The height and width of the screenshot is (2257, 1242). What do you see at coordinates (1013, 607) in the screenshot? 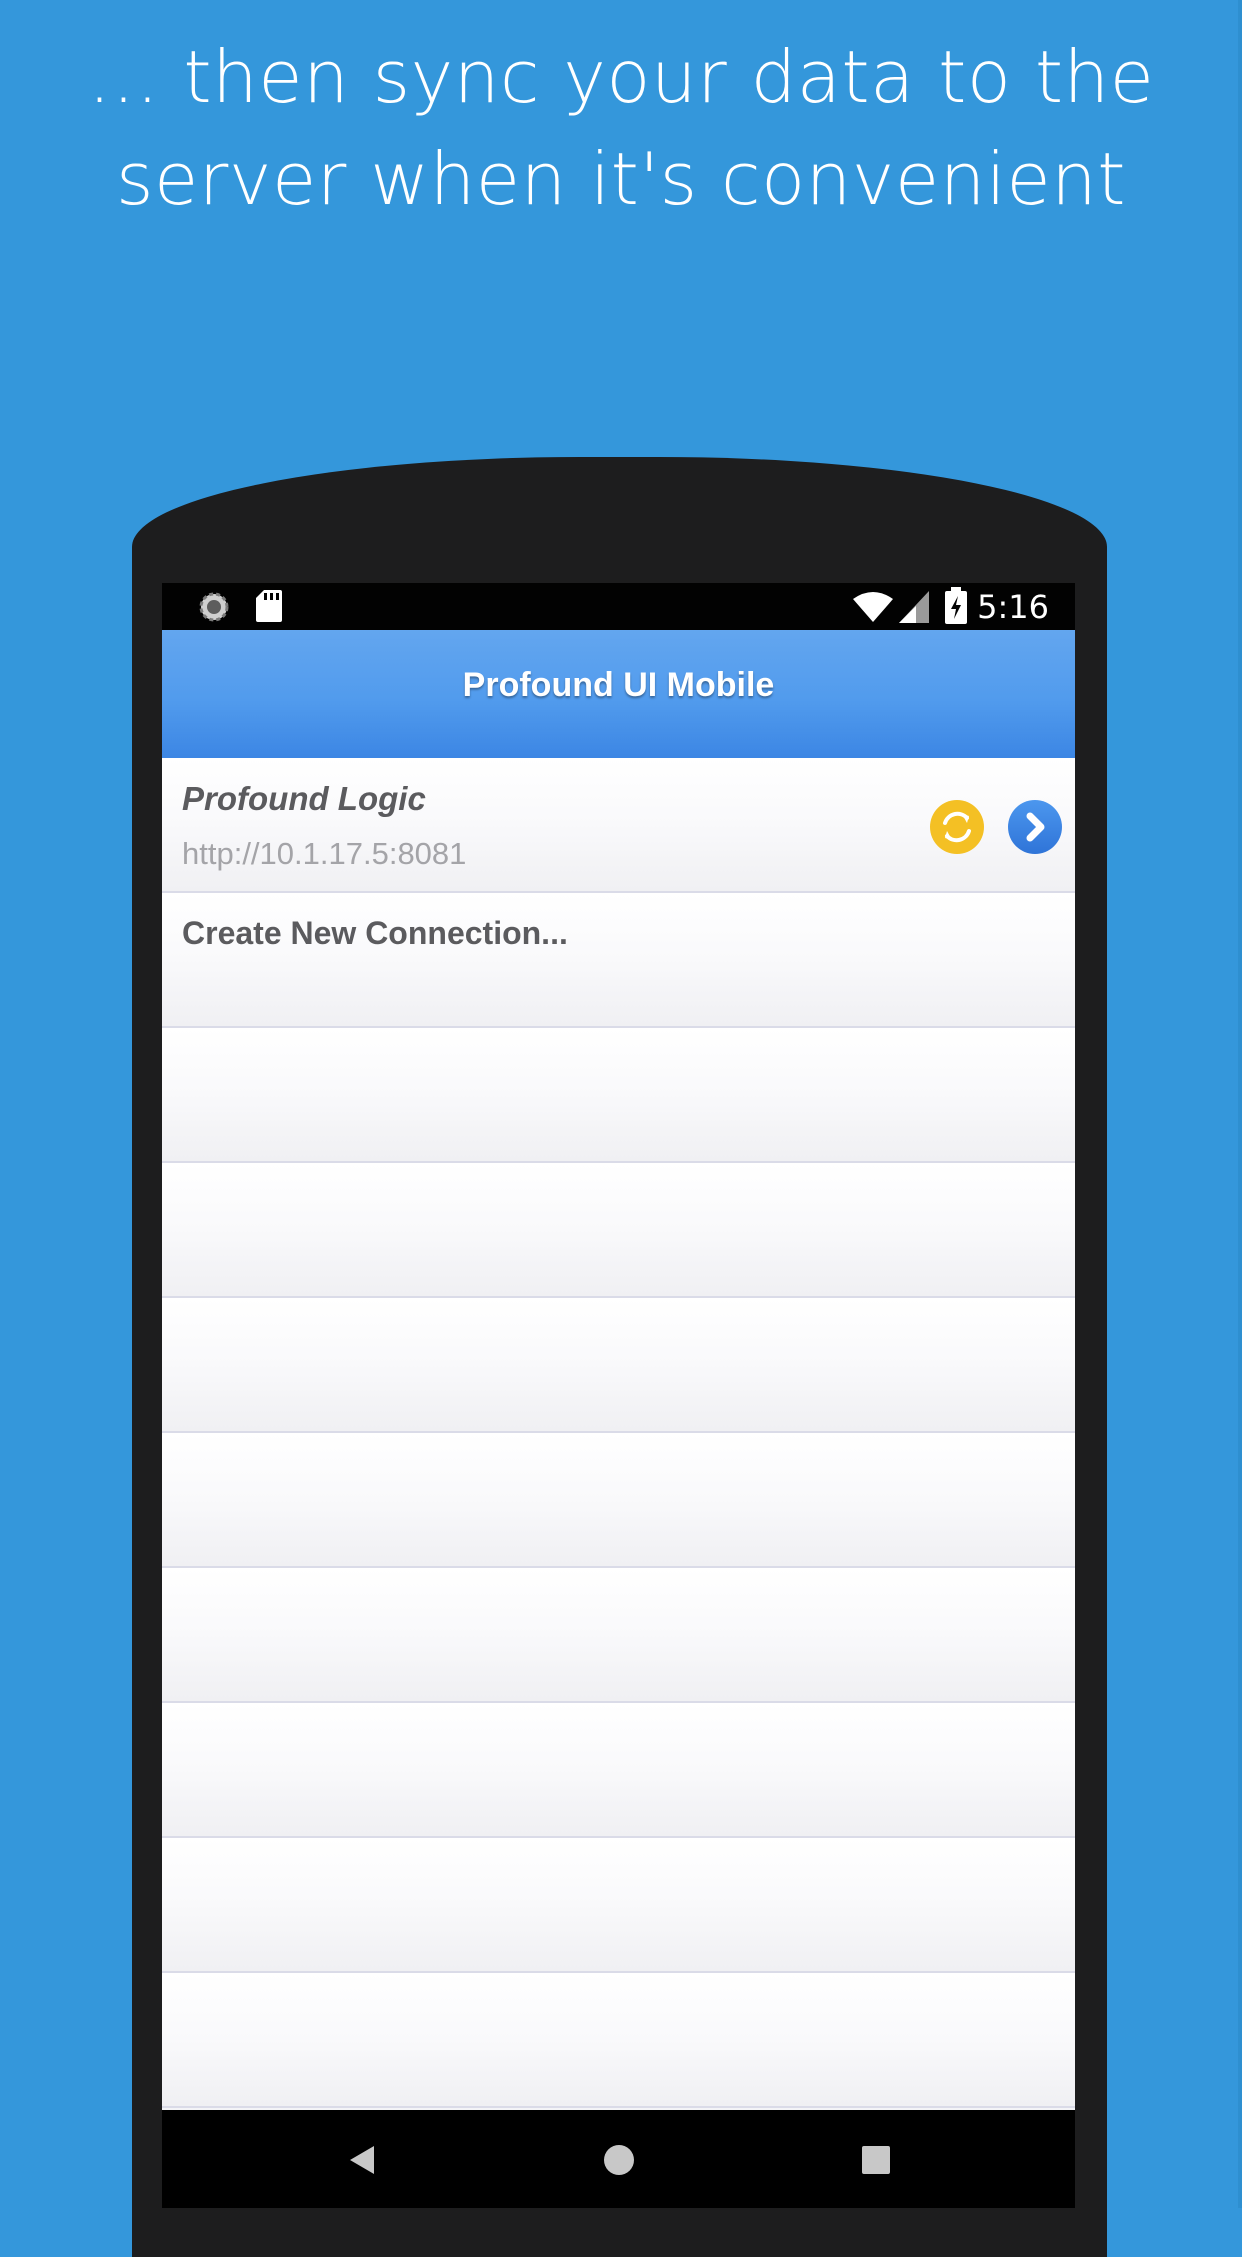
I see `status-time: 5:16` at bounding box center [1013, 607].